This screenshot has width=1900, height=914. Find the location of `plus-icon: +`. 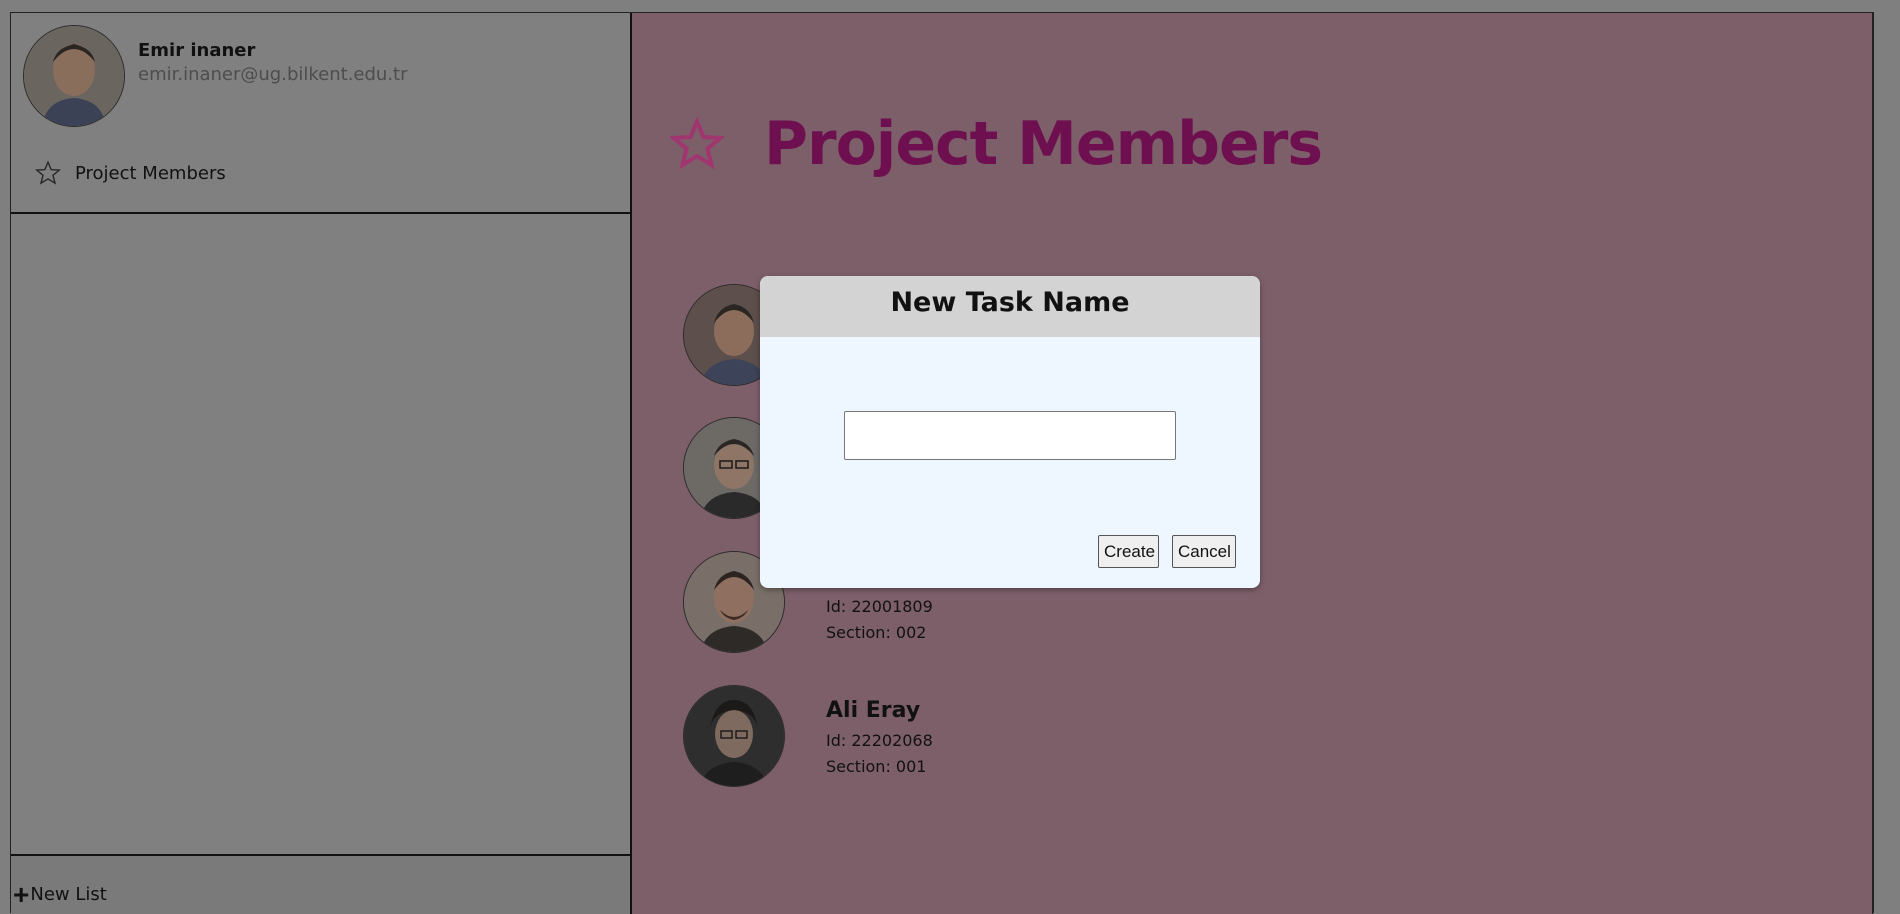

plus-icon: + is located at coordinates (21, 894).